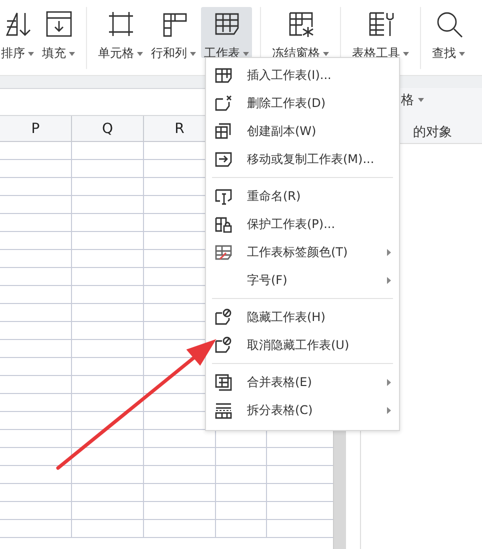  Describe the element at coordinates (223, 159) in the screenshot. I see `sheet-move-icon` at that location.